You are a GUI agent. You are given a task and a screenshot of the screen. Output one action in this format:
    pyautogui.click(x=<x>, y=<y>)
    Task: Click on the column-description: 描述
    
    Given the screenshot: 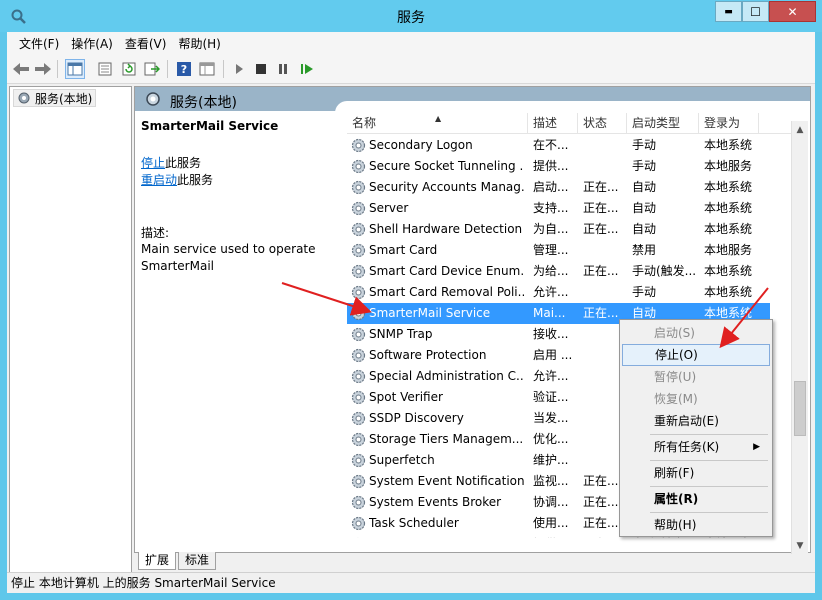 What is the action you would take?
    pyautogui.click(x=553, y=123)
    